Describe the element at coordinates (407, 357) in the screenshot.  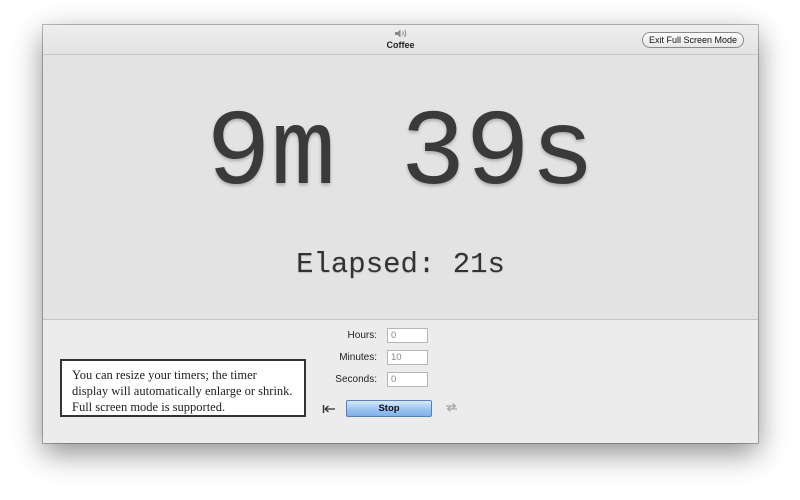
I see `minutes-field: 10` at that location.